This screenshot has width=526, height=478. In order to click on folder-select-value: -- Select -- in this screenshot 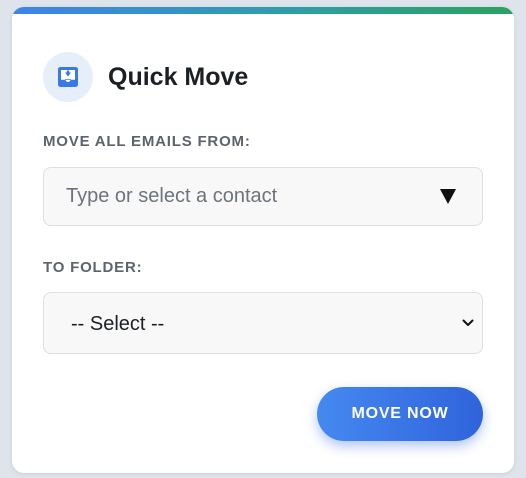, I will do `click(118, 324)`.